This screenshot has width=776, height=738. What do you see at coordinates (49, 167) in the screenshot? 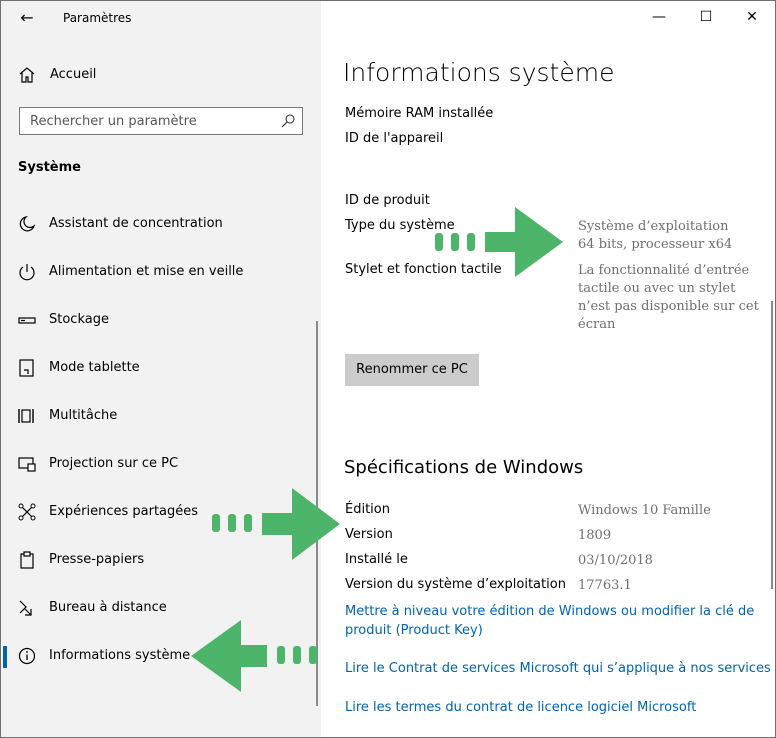
I see `section-title: Système` at bounding box center [49, 167].